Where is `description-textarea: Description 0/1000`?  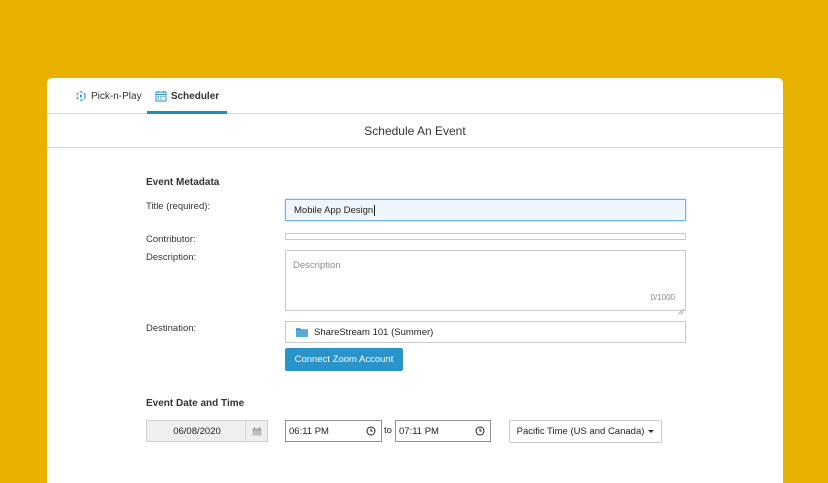
description-textarea: Description 0/1000 is located at coordinates (485, 282).